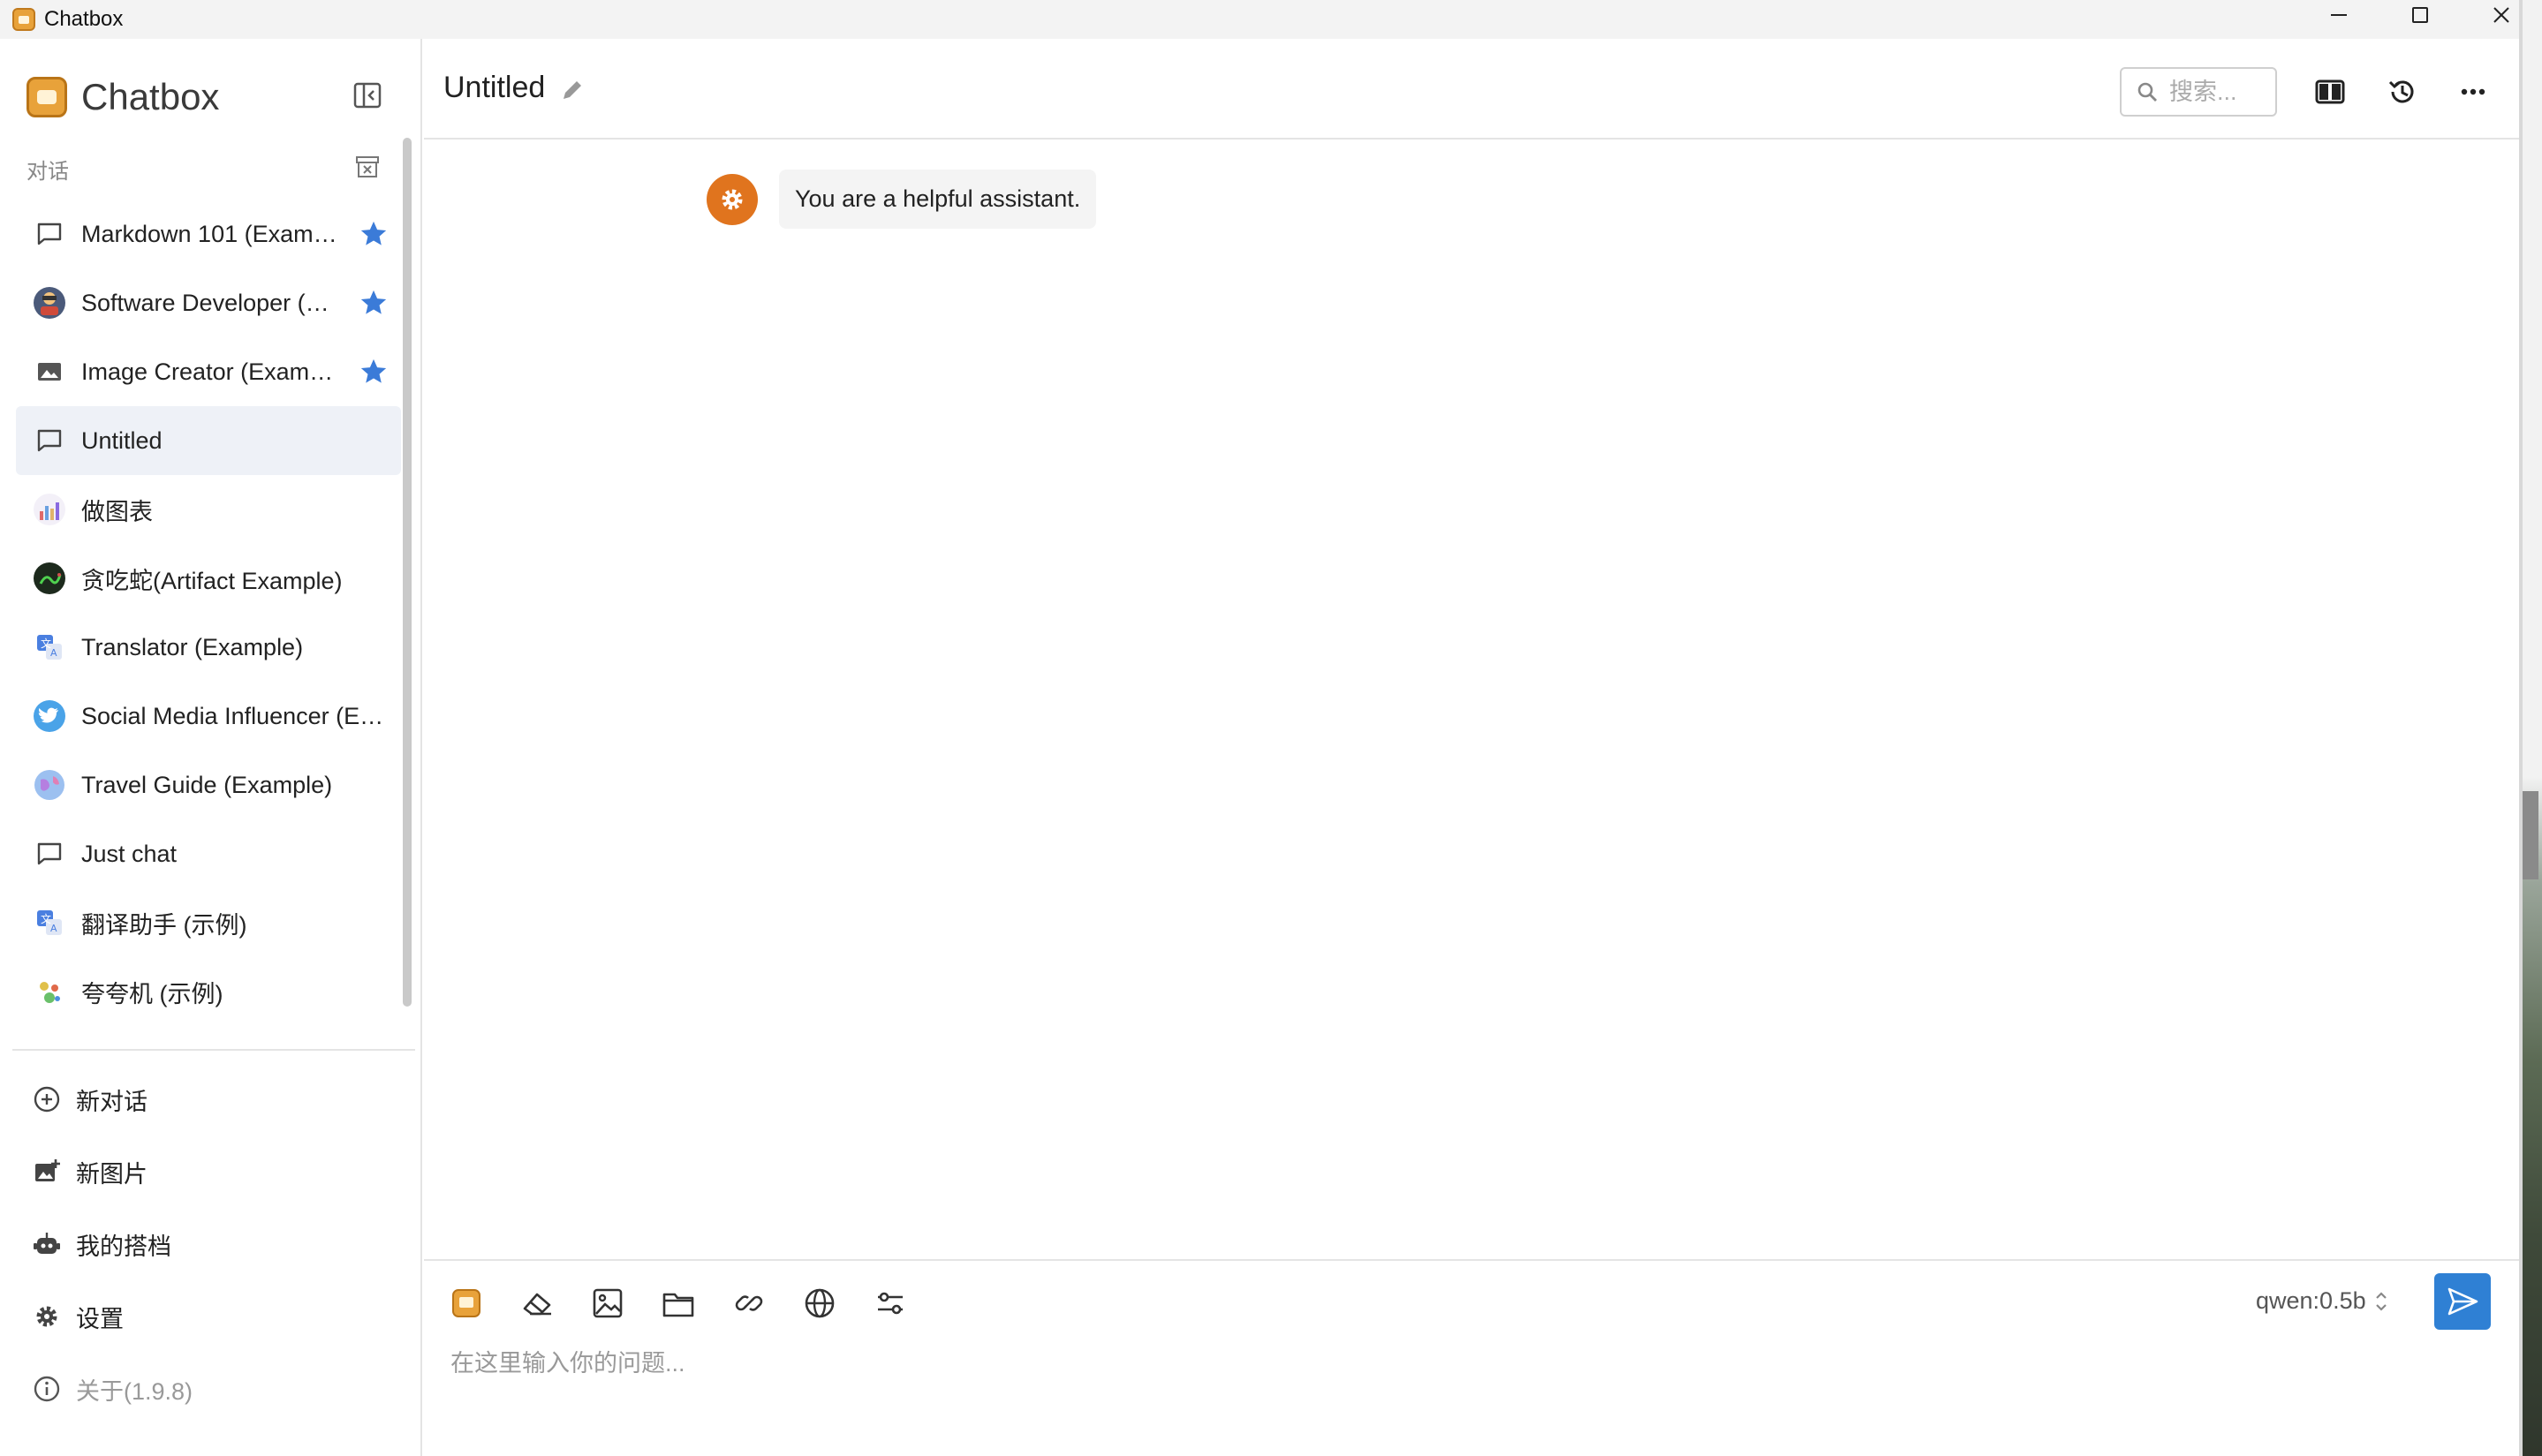 This screenshot has width=2542, height=1456. I want to click on conversation-label: Travel Guide (Example), so click(207, 784).